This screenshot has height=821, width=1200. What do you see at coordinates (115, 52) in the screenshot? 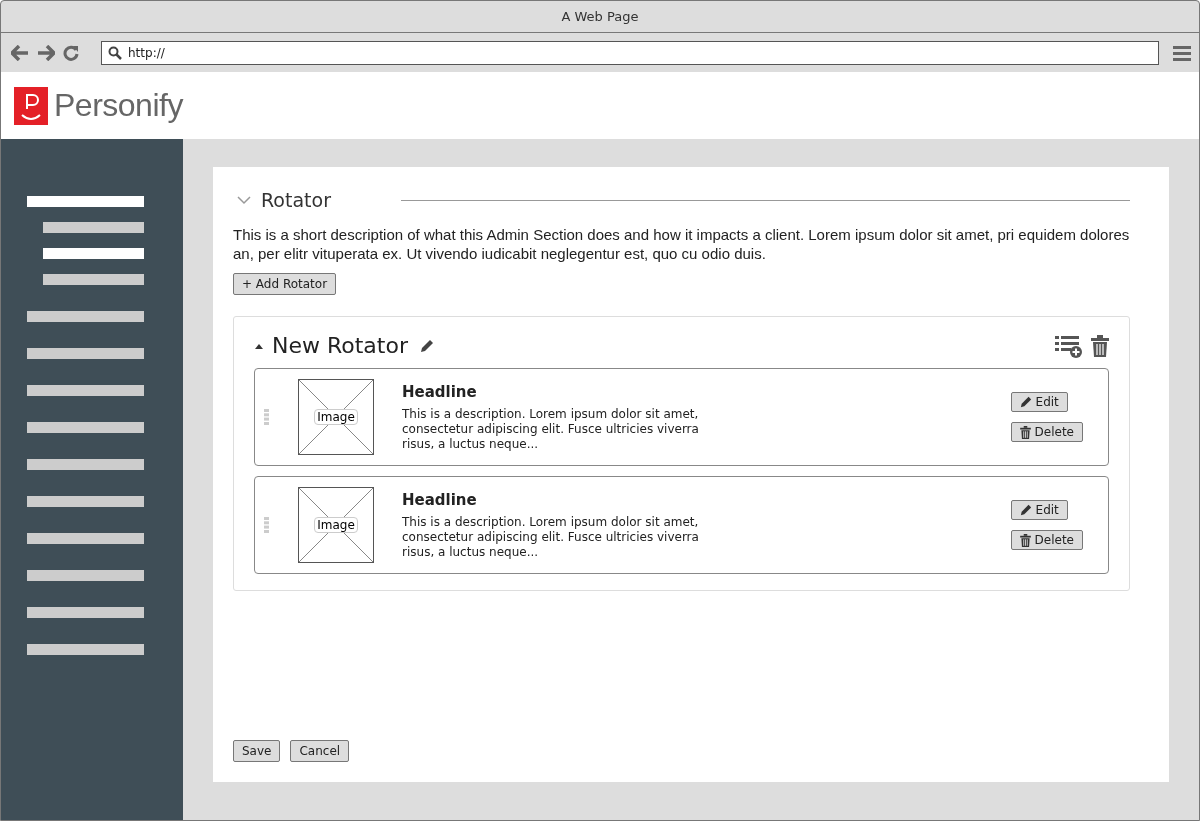
I see `search-icon` at bounding box center [115, 52].